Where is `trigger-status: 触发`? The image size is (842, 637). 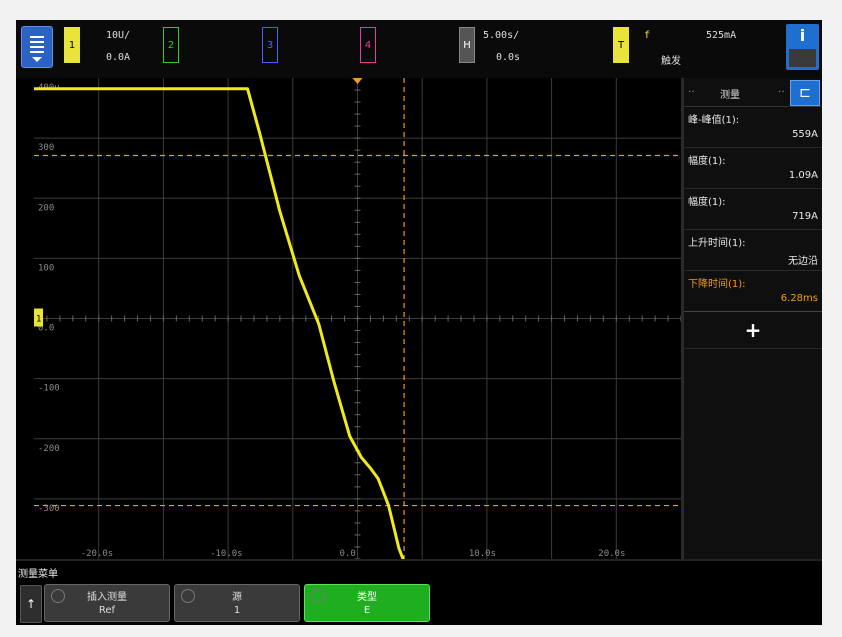
trigger-status: 触发 is located at coordinates (671, 61).